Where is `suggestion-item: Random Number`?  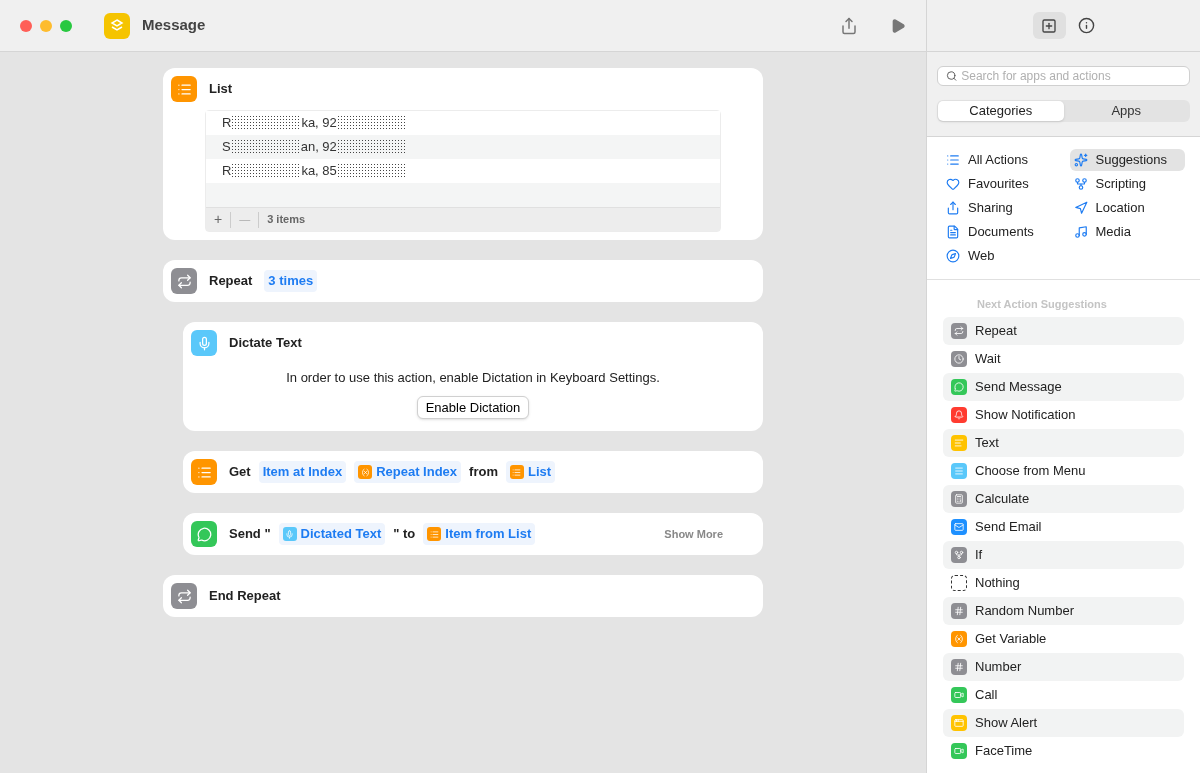
suggestion-item: Random Number is located at coordinates (1063, 610).